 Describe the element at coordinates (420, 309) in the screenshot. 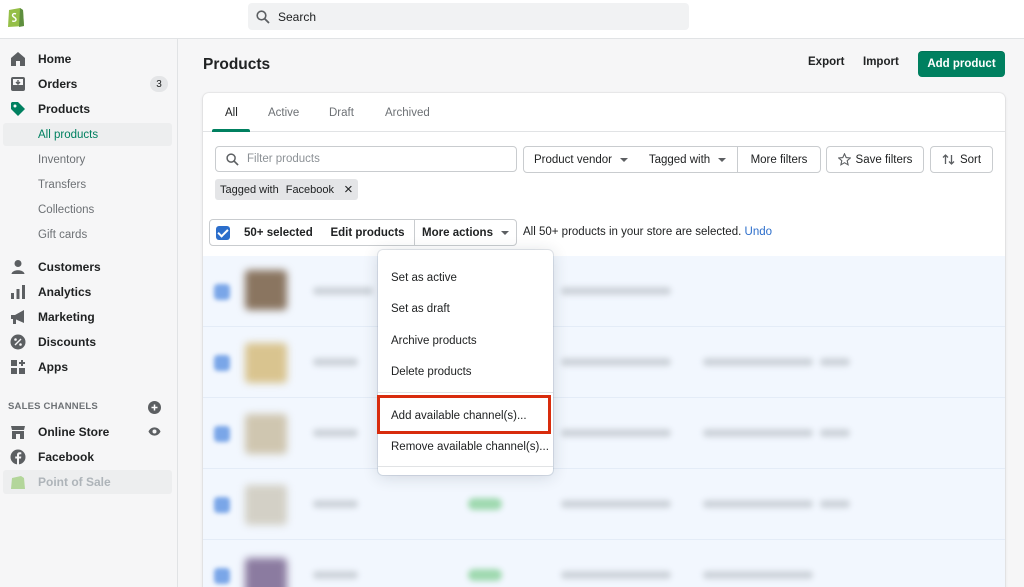

I see `menu-item-set-draft: Set as draft` at that location.